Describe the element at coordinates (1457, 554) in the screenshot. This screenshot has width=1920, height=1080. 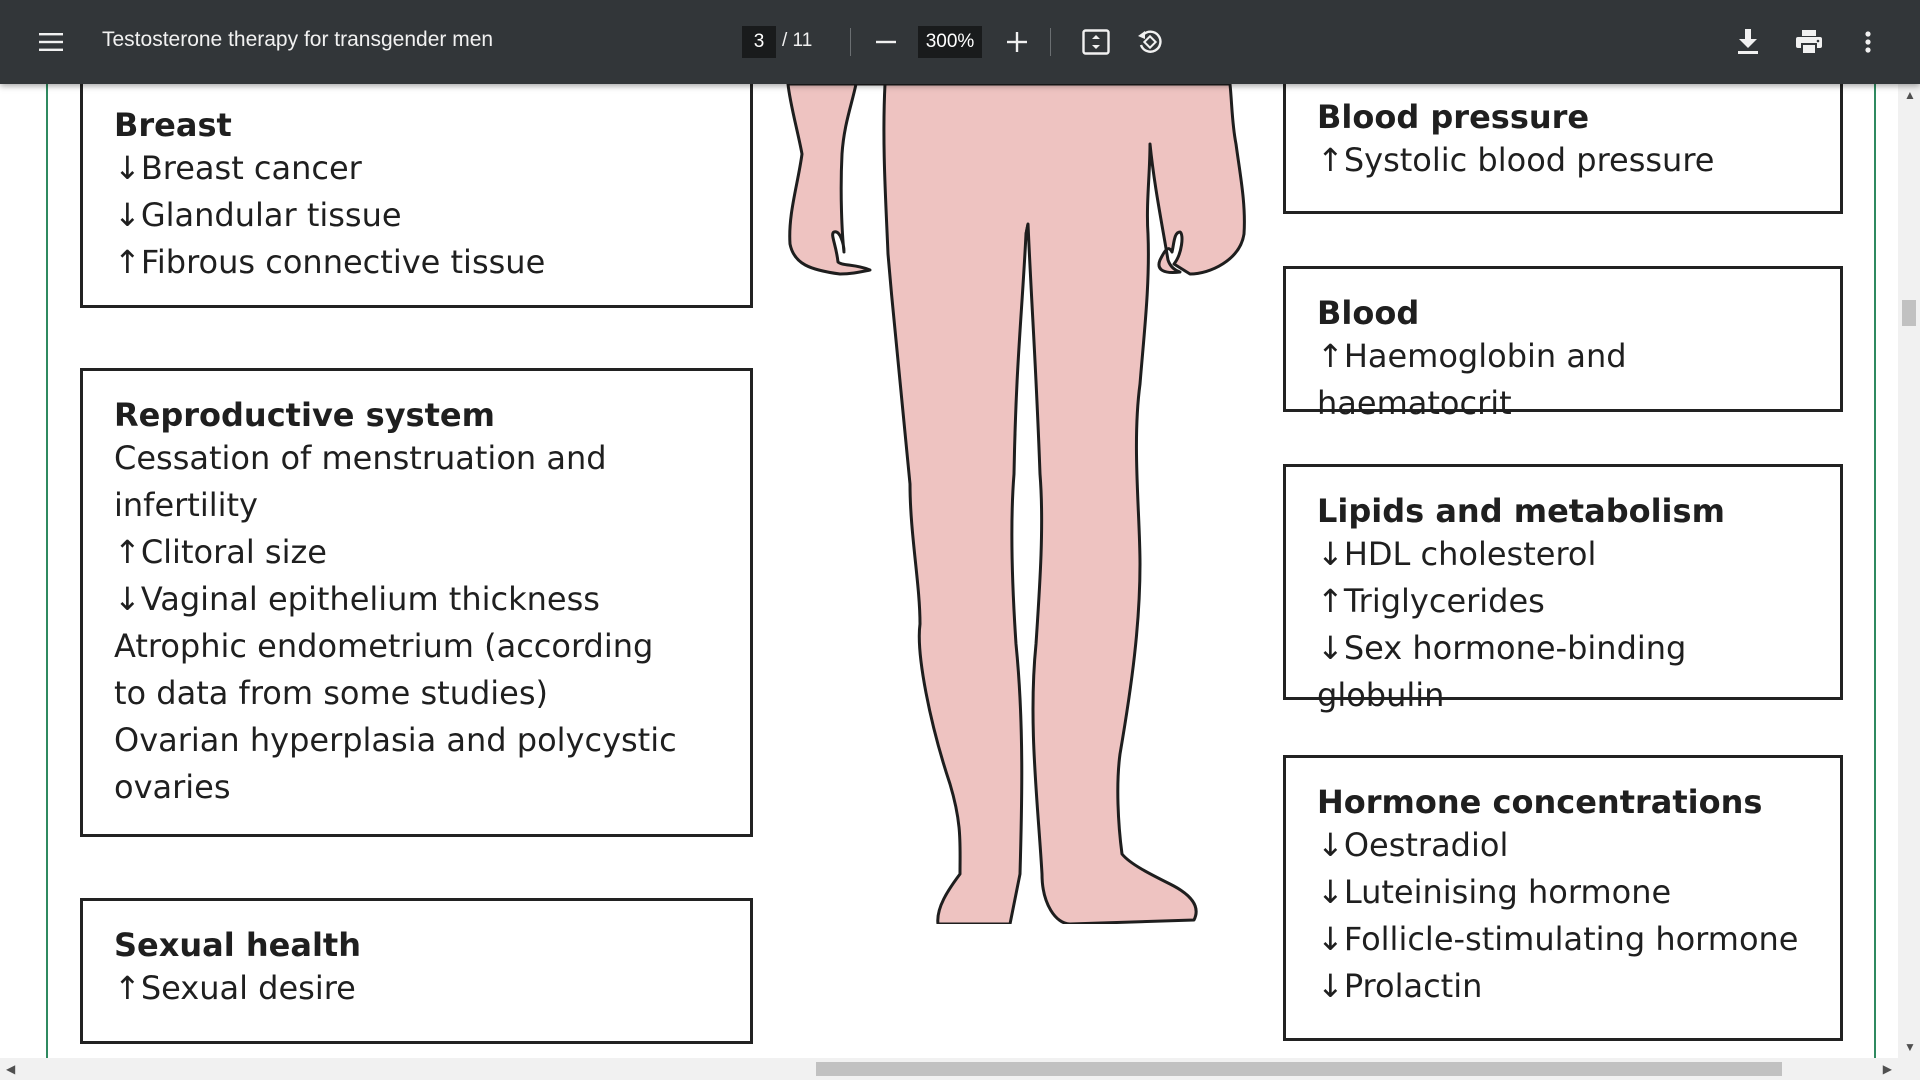
I see `lipids-box-line: ↓HDL cholesterol` at that location.